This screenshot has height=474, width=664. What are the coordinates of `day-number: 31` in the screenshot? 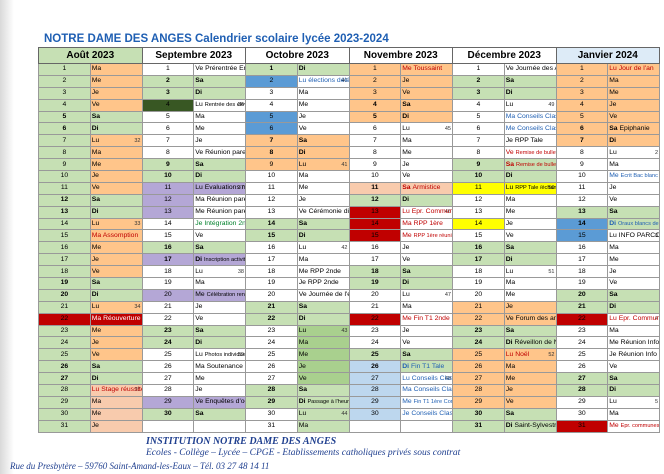 It's located at (478, 426).